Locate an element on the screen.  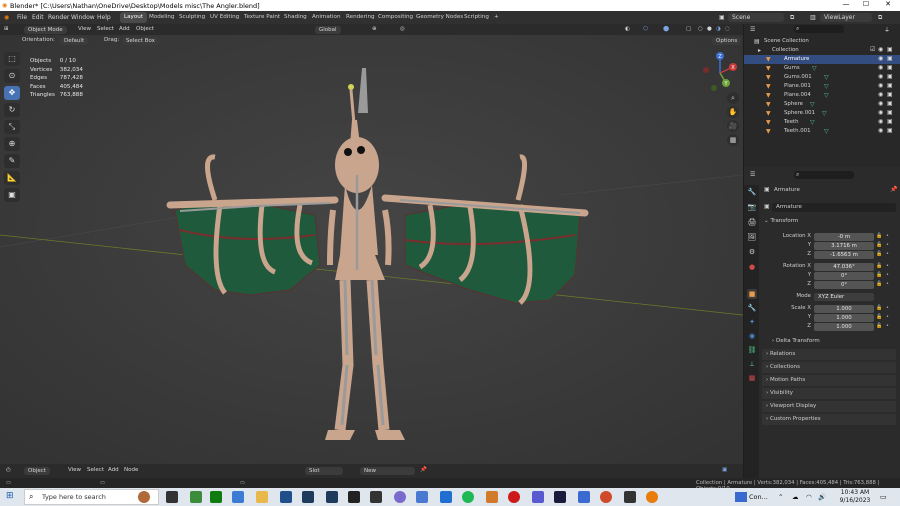
tray-chevron-icon: ⌃ is located at coordinates (780, 497).